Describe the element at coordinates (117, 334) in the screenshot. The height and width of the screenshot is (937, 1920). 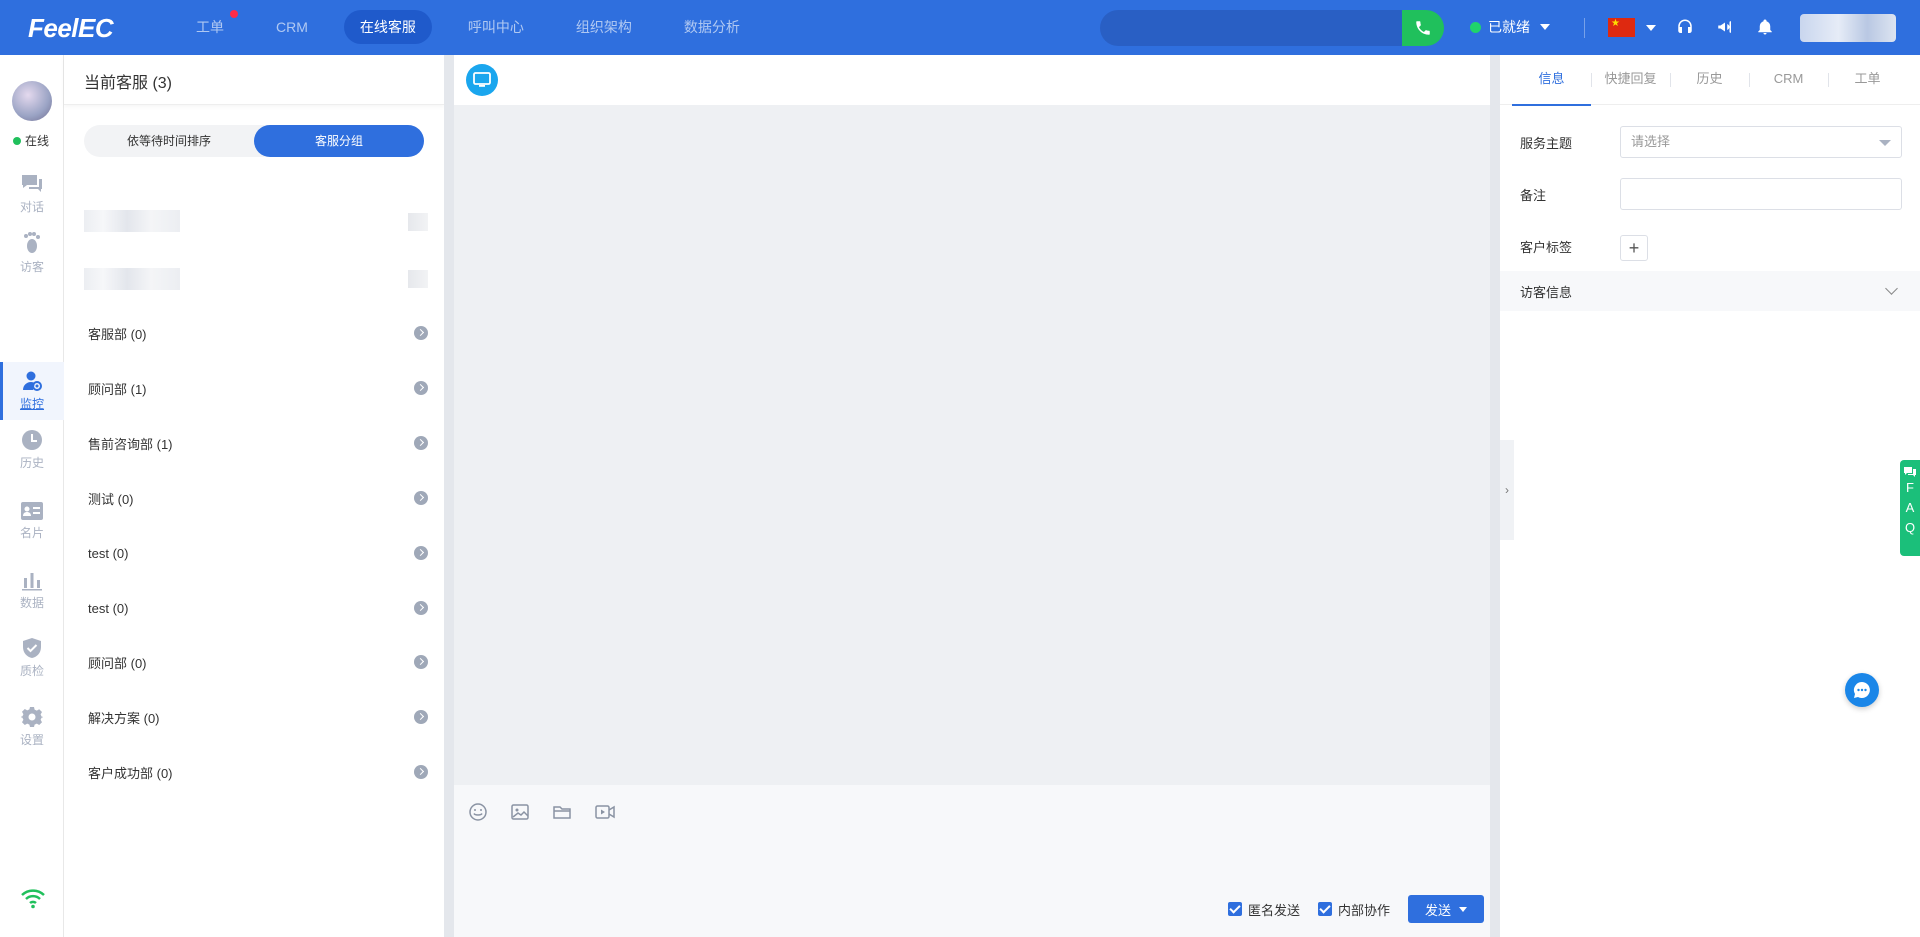
I see `group-label: 客服部 (0)` at that location.